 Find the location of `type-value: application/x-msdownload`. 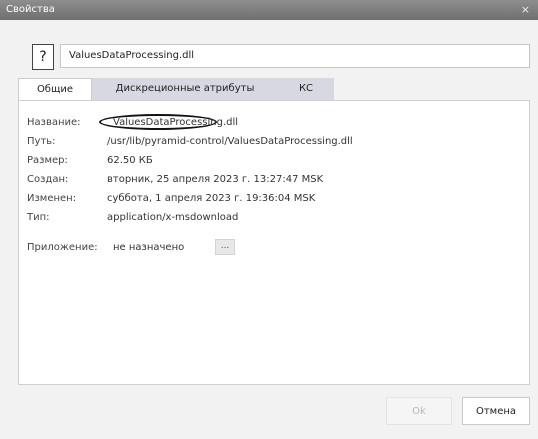

type-value: application/x-msdownload is located at coordinates (173, 217).